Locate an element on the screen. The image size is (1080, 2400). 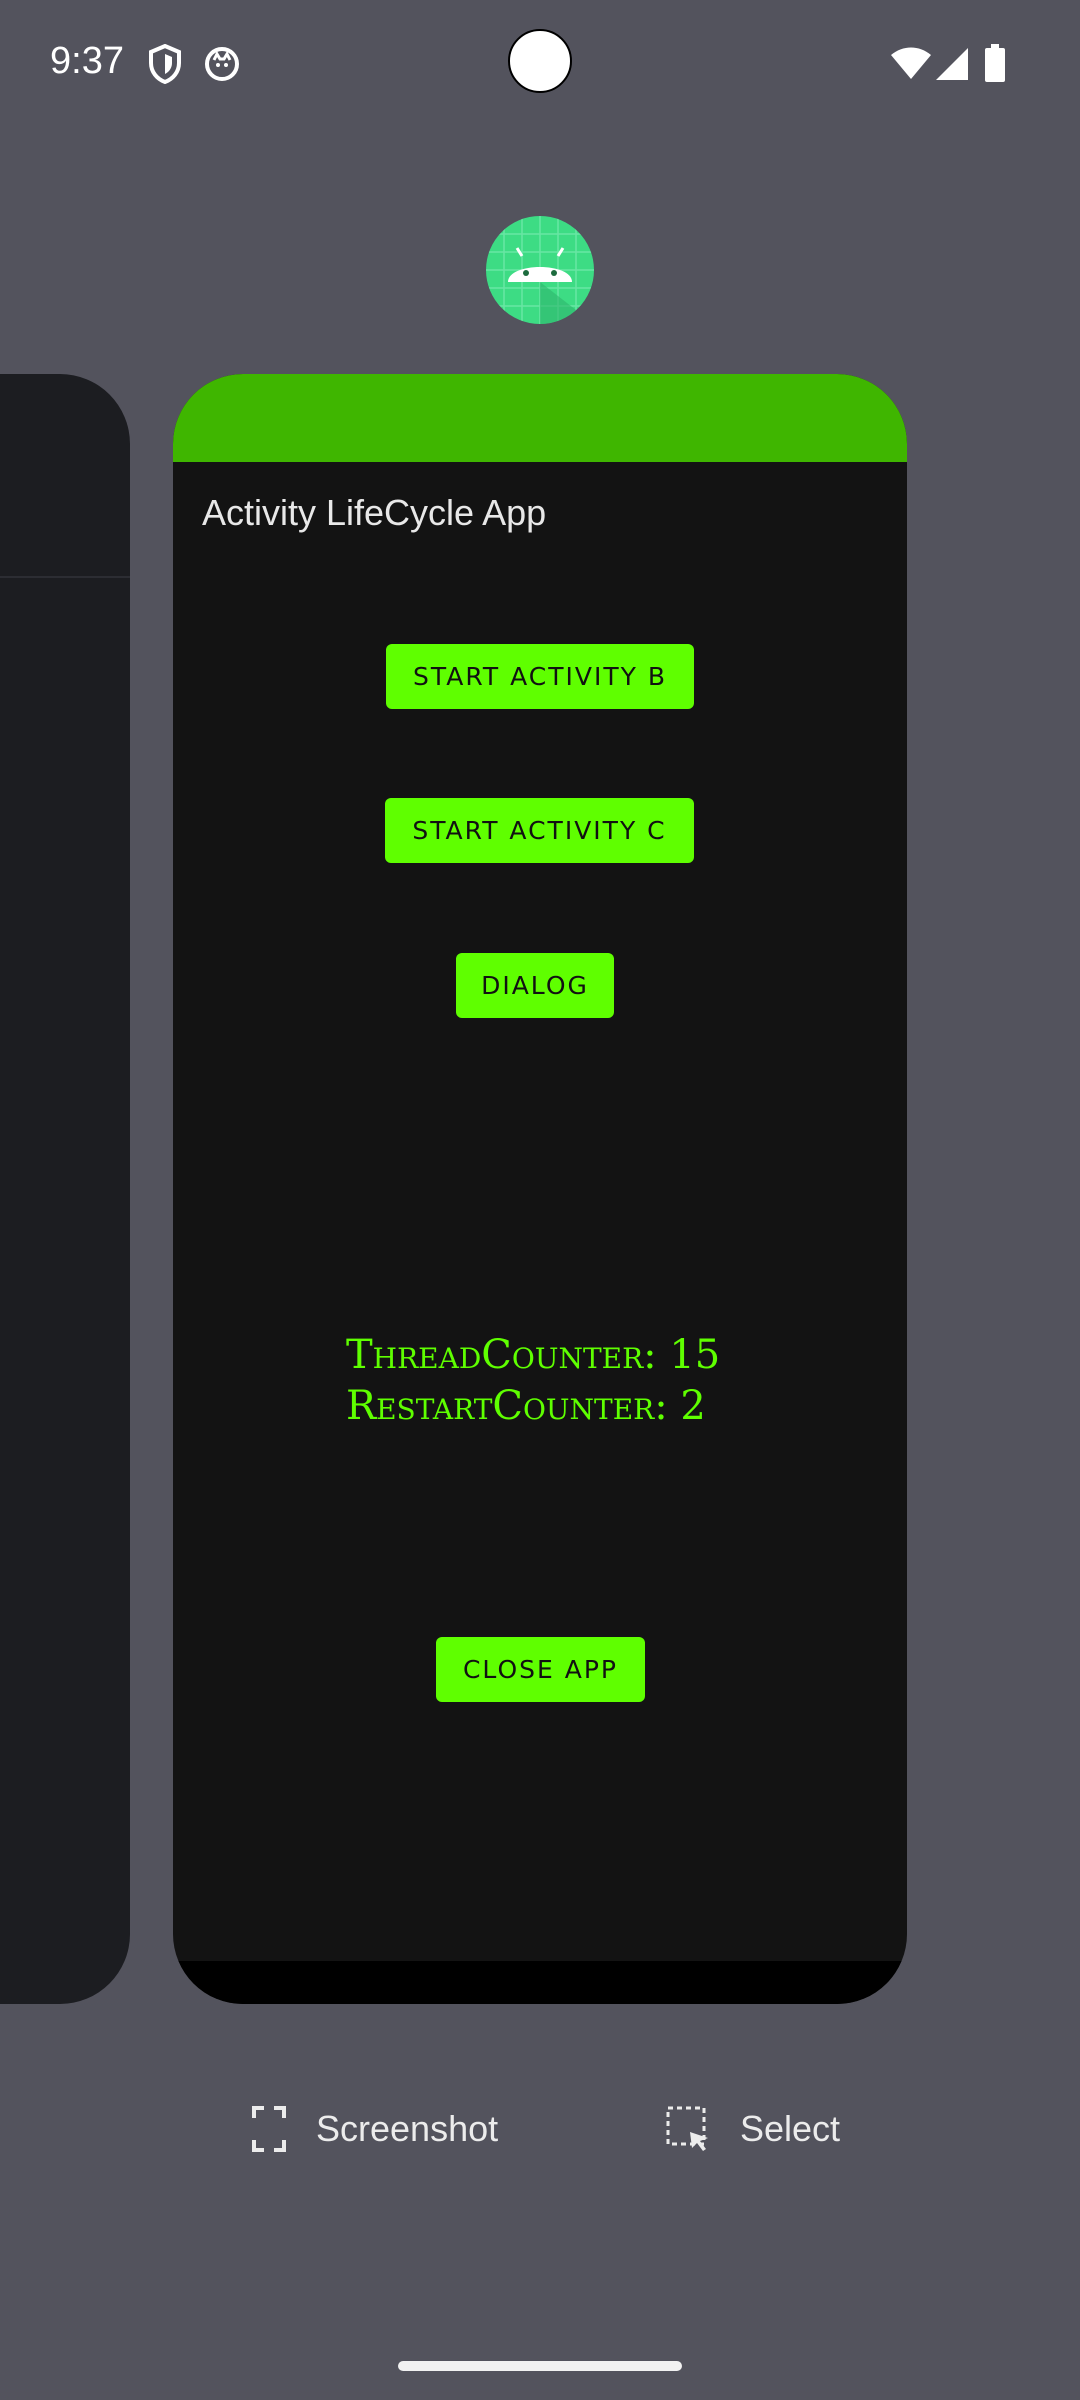
front-camera is located at coordinates (540, 61).